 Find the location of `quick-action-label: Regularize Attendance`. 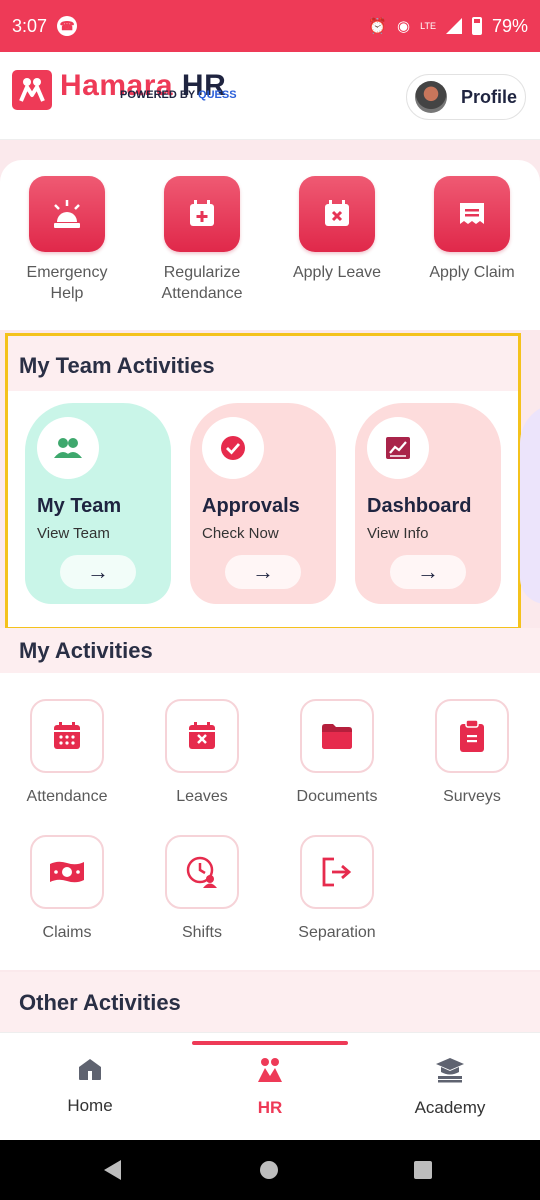

quick-action-label: Regularize Attendance is located at coordinates (202, 283).